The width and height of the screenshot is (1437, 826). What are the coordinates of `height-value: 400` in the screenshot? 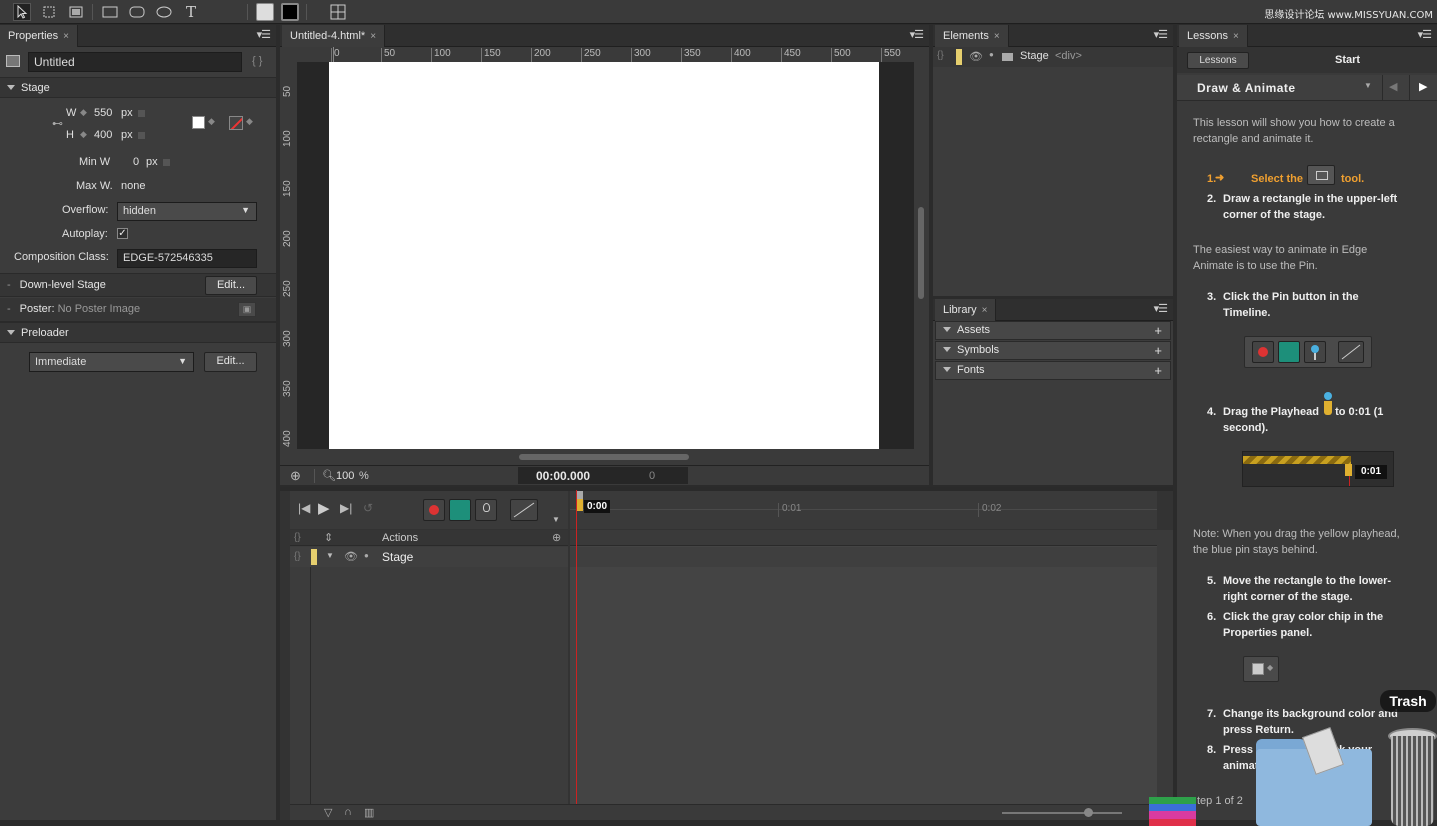 It's located at (103, 135).